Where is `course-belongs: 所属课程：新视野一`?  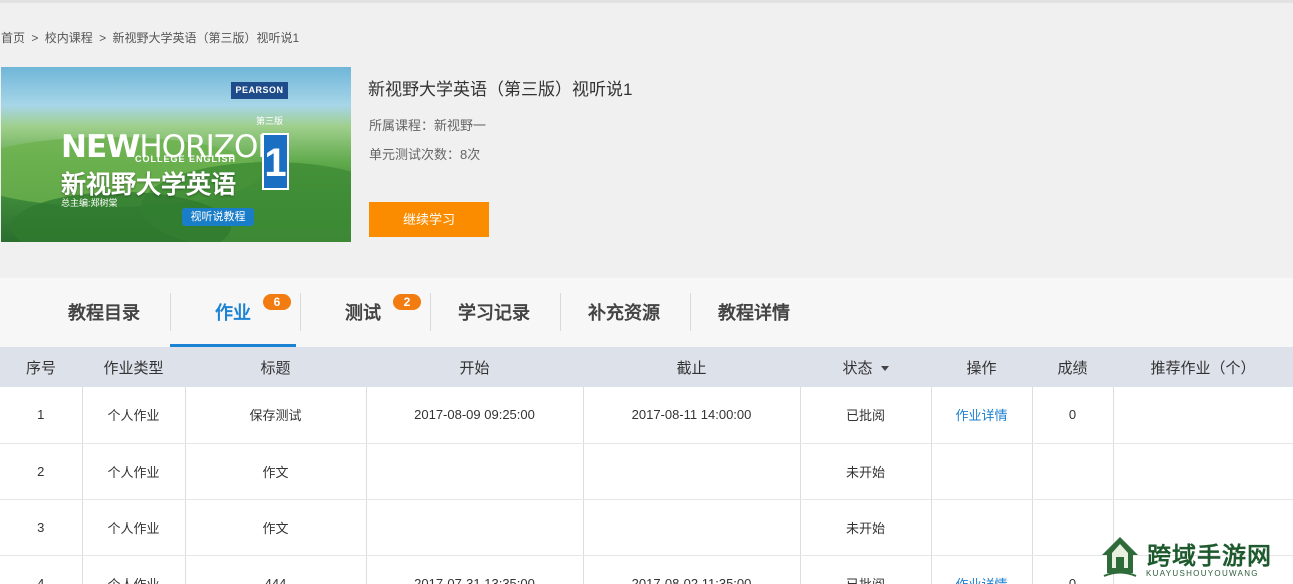
course-belongs: 所属课程：新视野一 is located at coordinates (428, 125).